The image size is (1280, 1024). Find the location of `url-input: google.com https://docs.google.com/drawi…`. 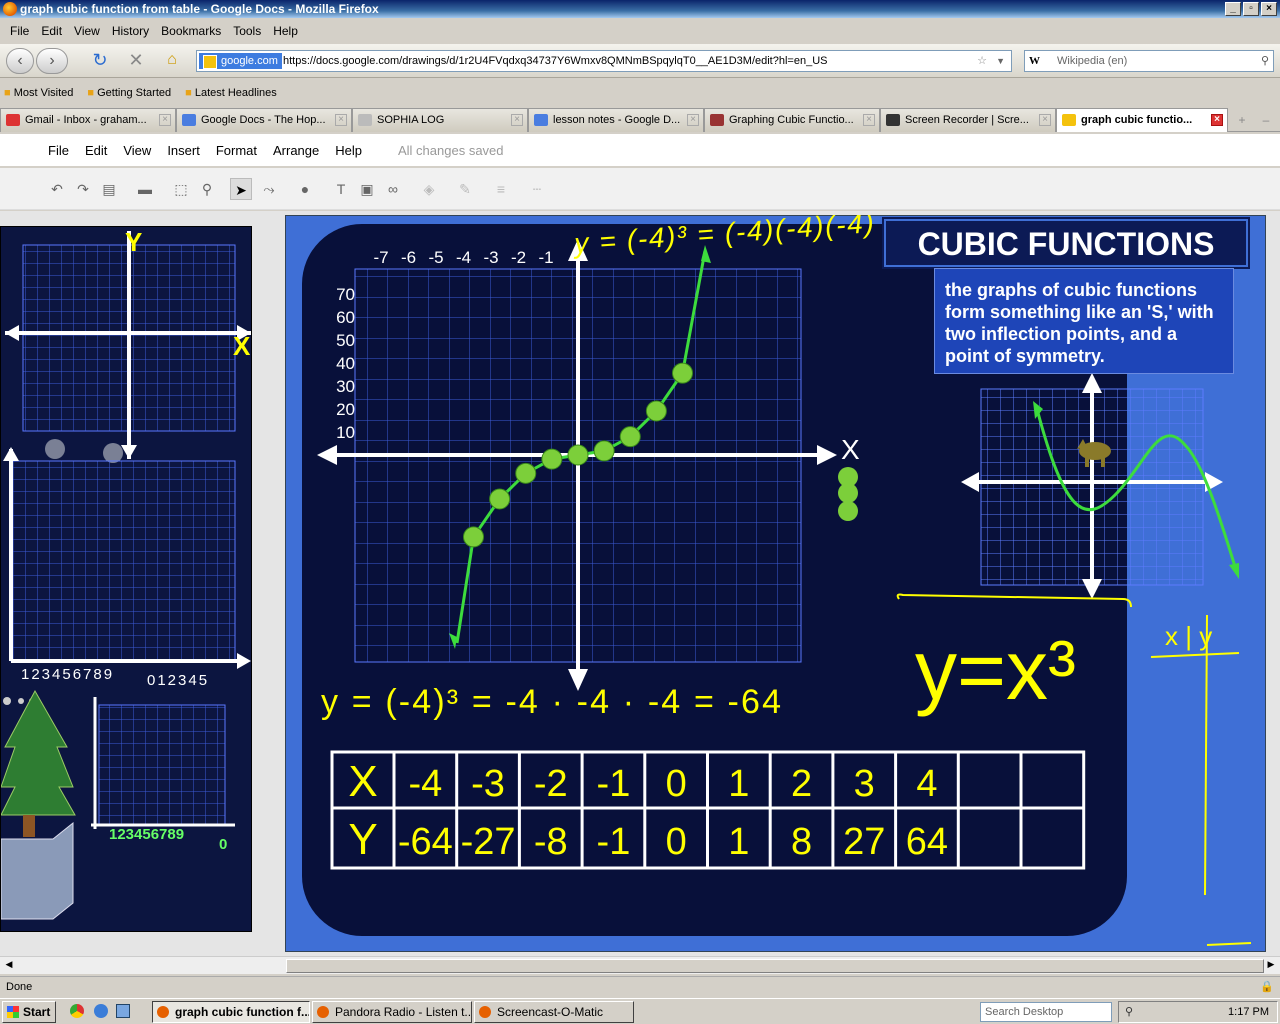

url-input: google.com https://docs.google.com/drawi… is located at coordinates (604, 61).